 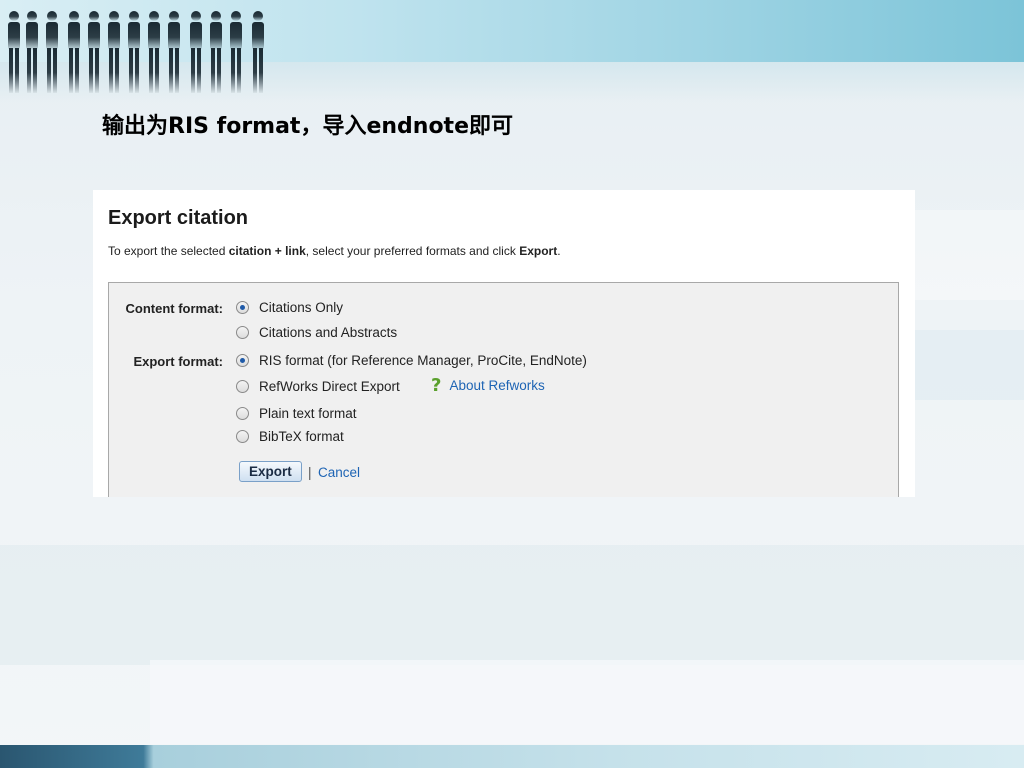 What do you see at coordinates (270, 471) in the screenshot?
I see `export-button: Export` at bounding box center [270, 471].